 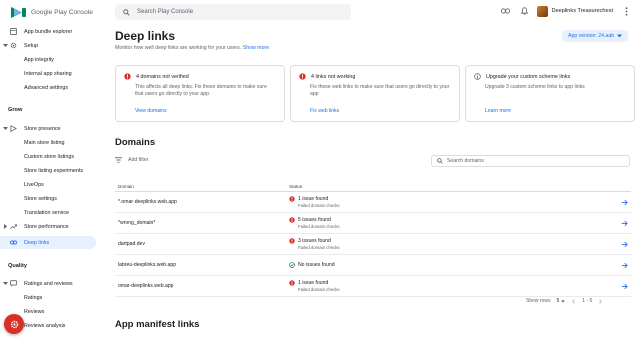 I want to click on status-text: No issues found, so click(x=316, y=265).